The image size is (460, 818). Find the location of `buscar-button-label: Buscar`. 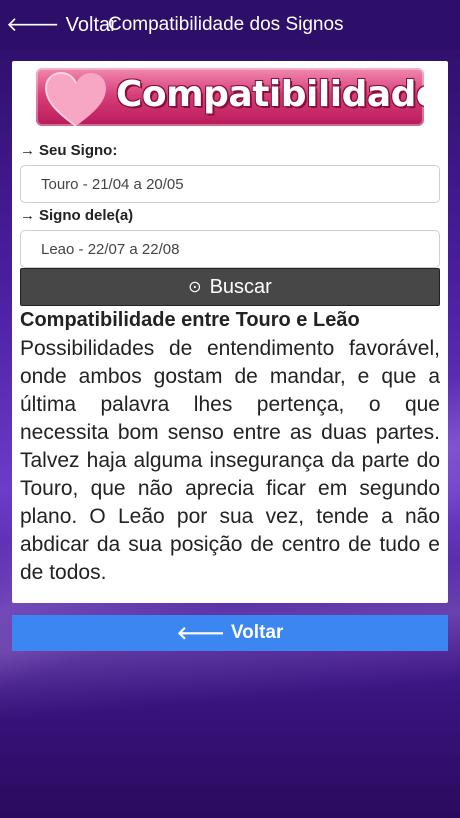

buscar-button-label: Buscar is located at coordinates (240, 286).